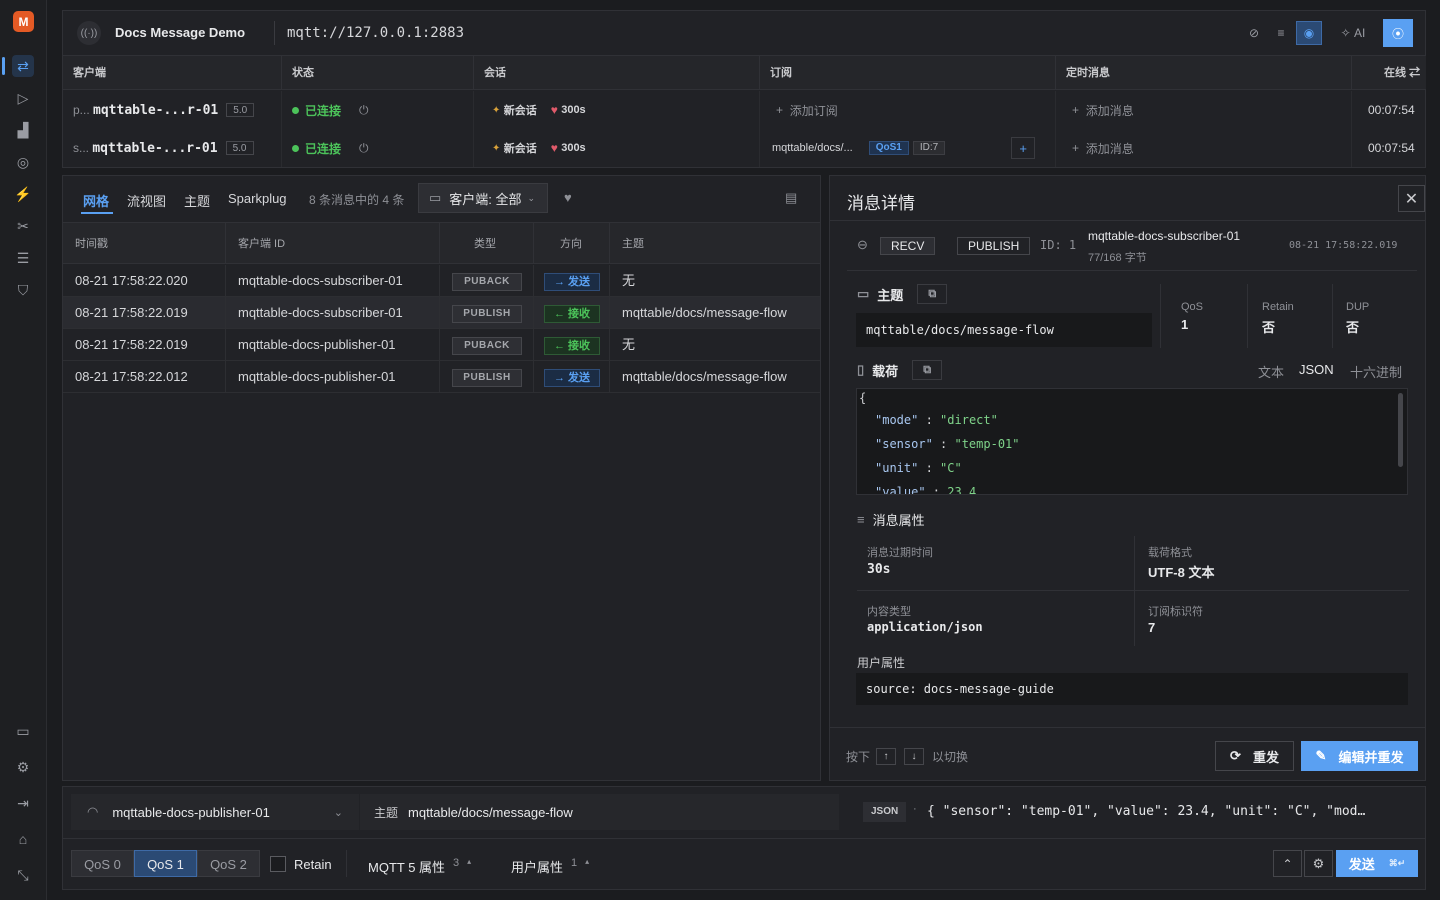 The height and width of the screenshot is (900, 1440). Describe the element at coordinates (172, 73) in the screenshot. I see `col-client: 客户端` at that location.